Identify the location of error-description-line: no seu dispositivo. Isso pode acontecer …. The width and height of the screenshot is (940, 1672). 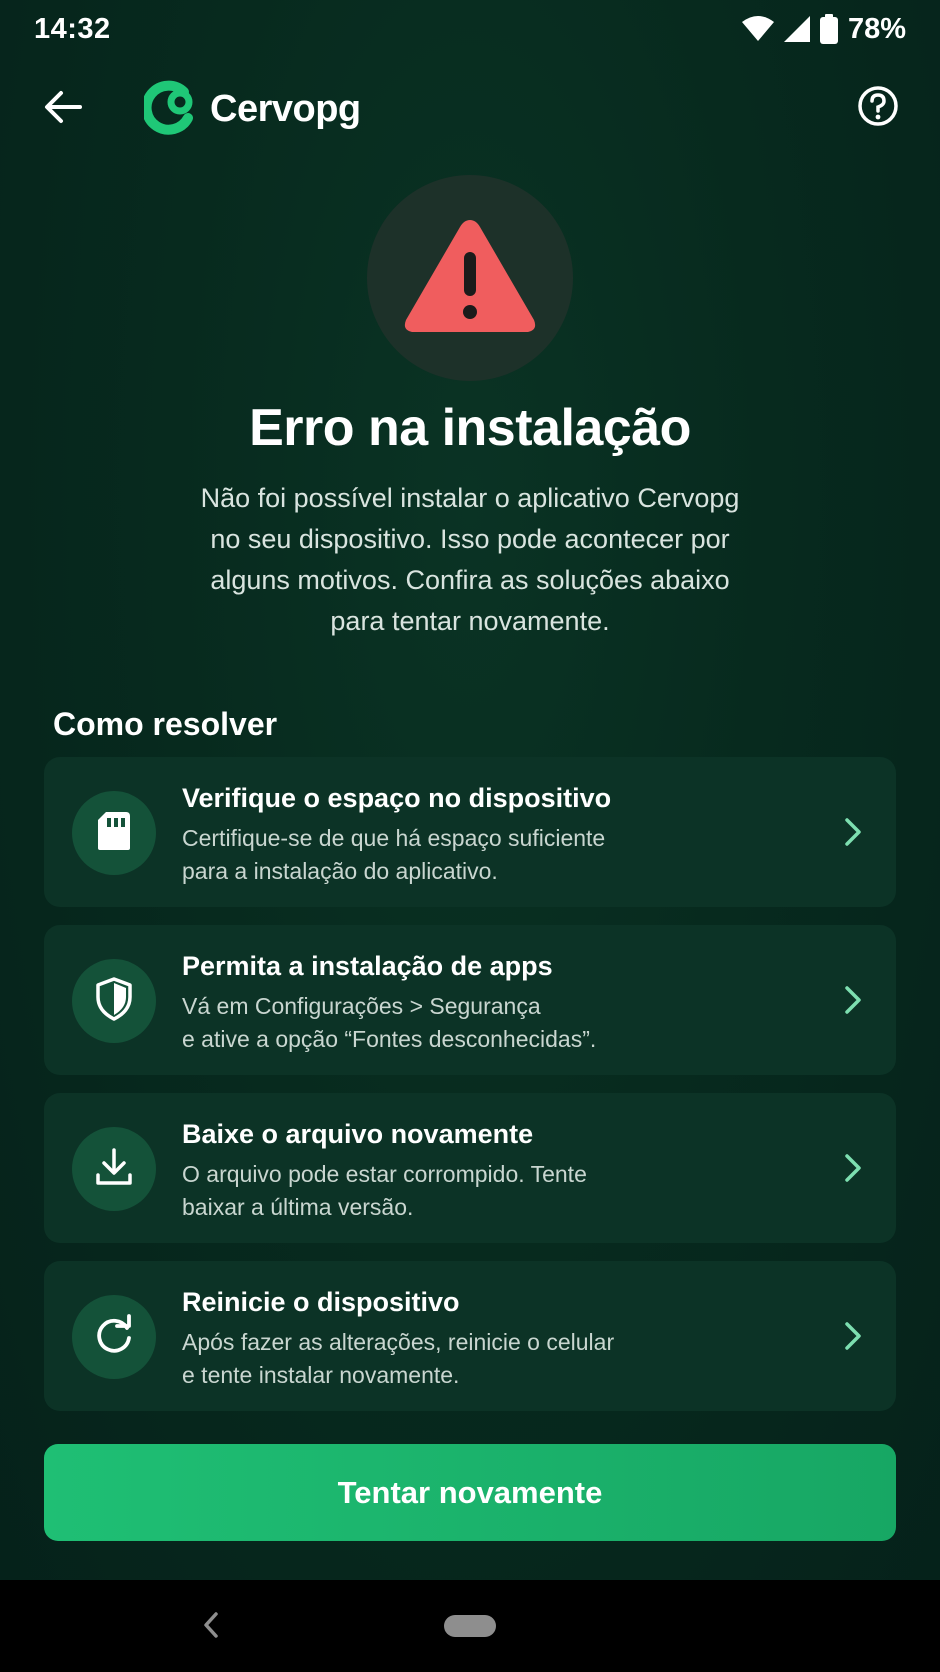
(470, 539).